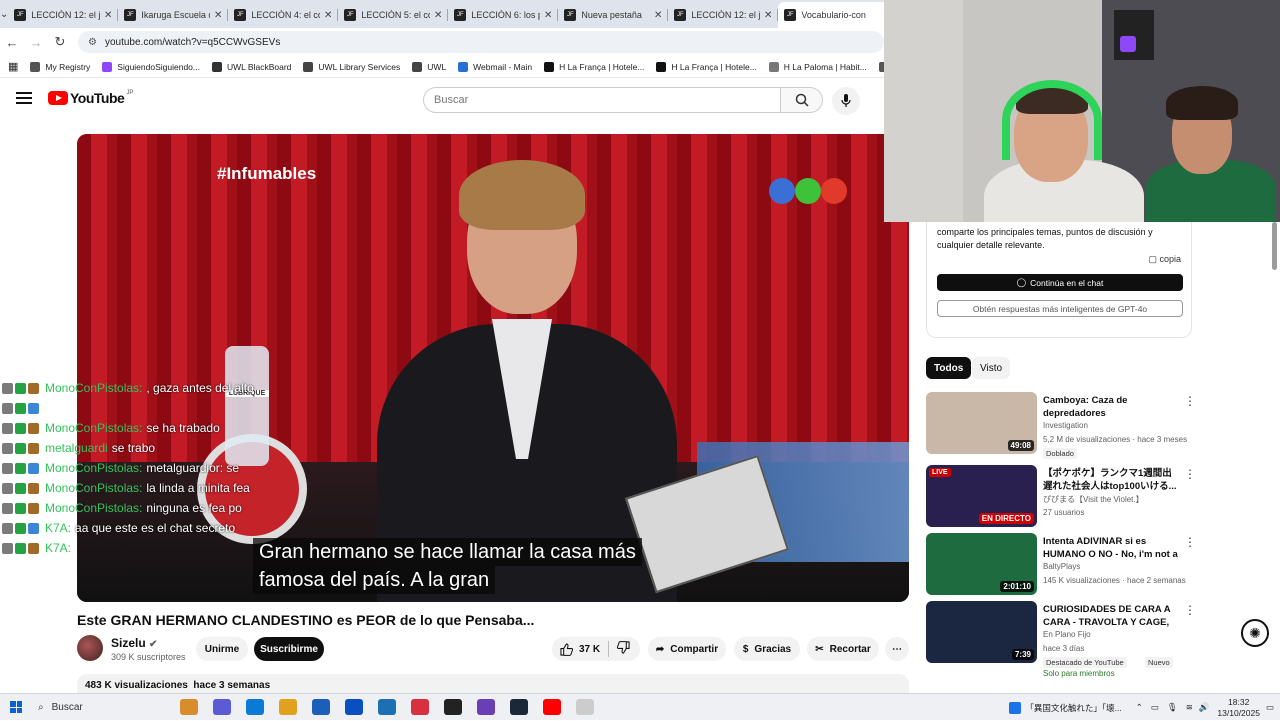  Describe the element at coordinates (1204, 707) in the screenshot. I see `volume-icon: 🔊` at that location.